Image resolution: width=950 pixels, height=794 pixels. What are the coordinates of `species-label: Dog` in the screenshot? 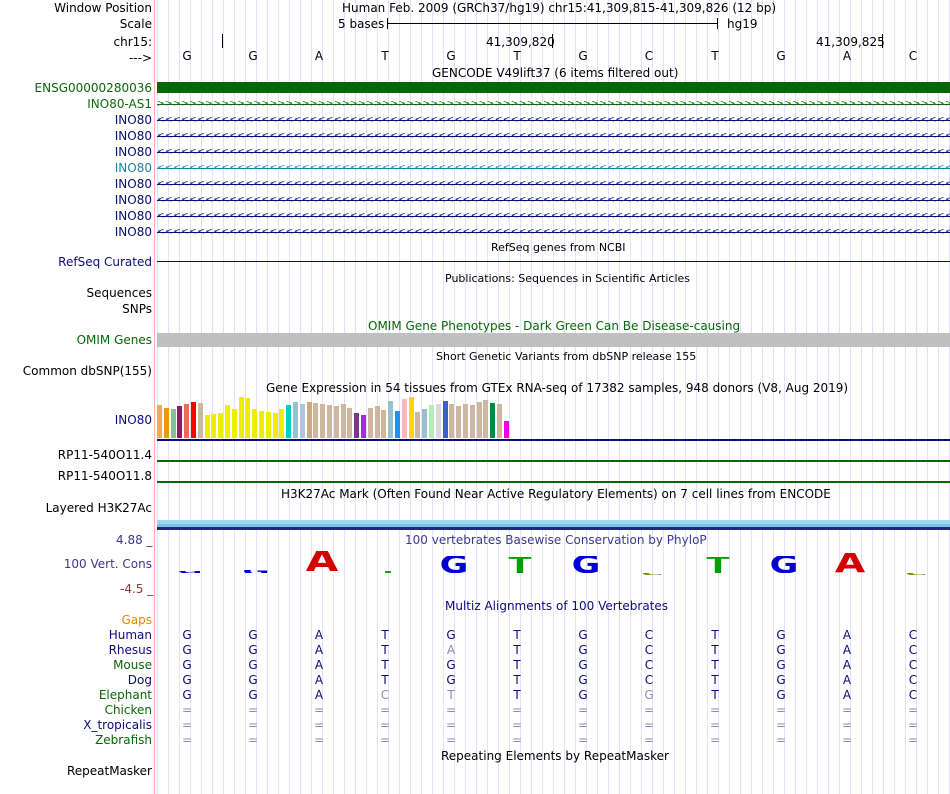 It's located at (140, 680).